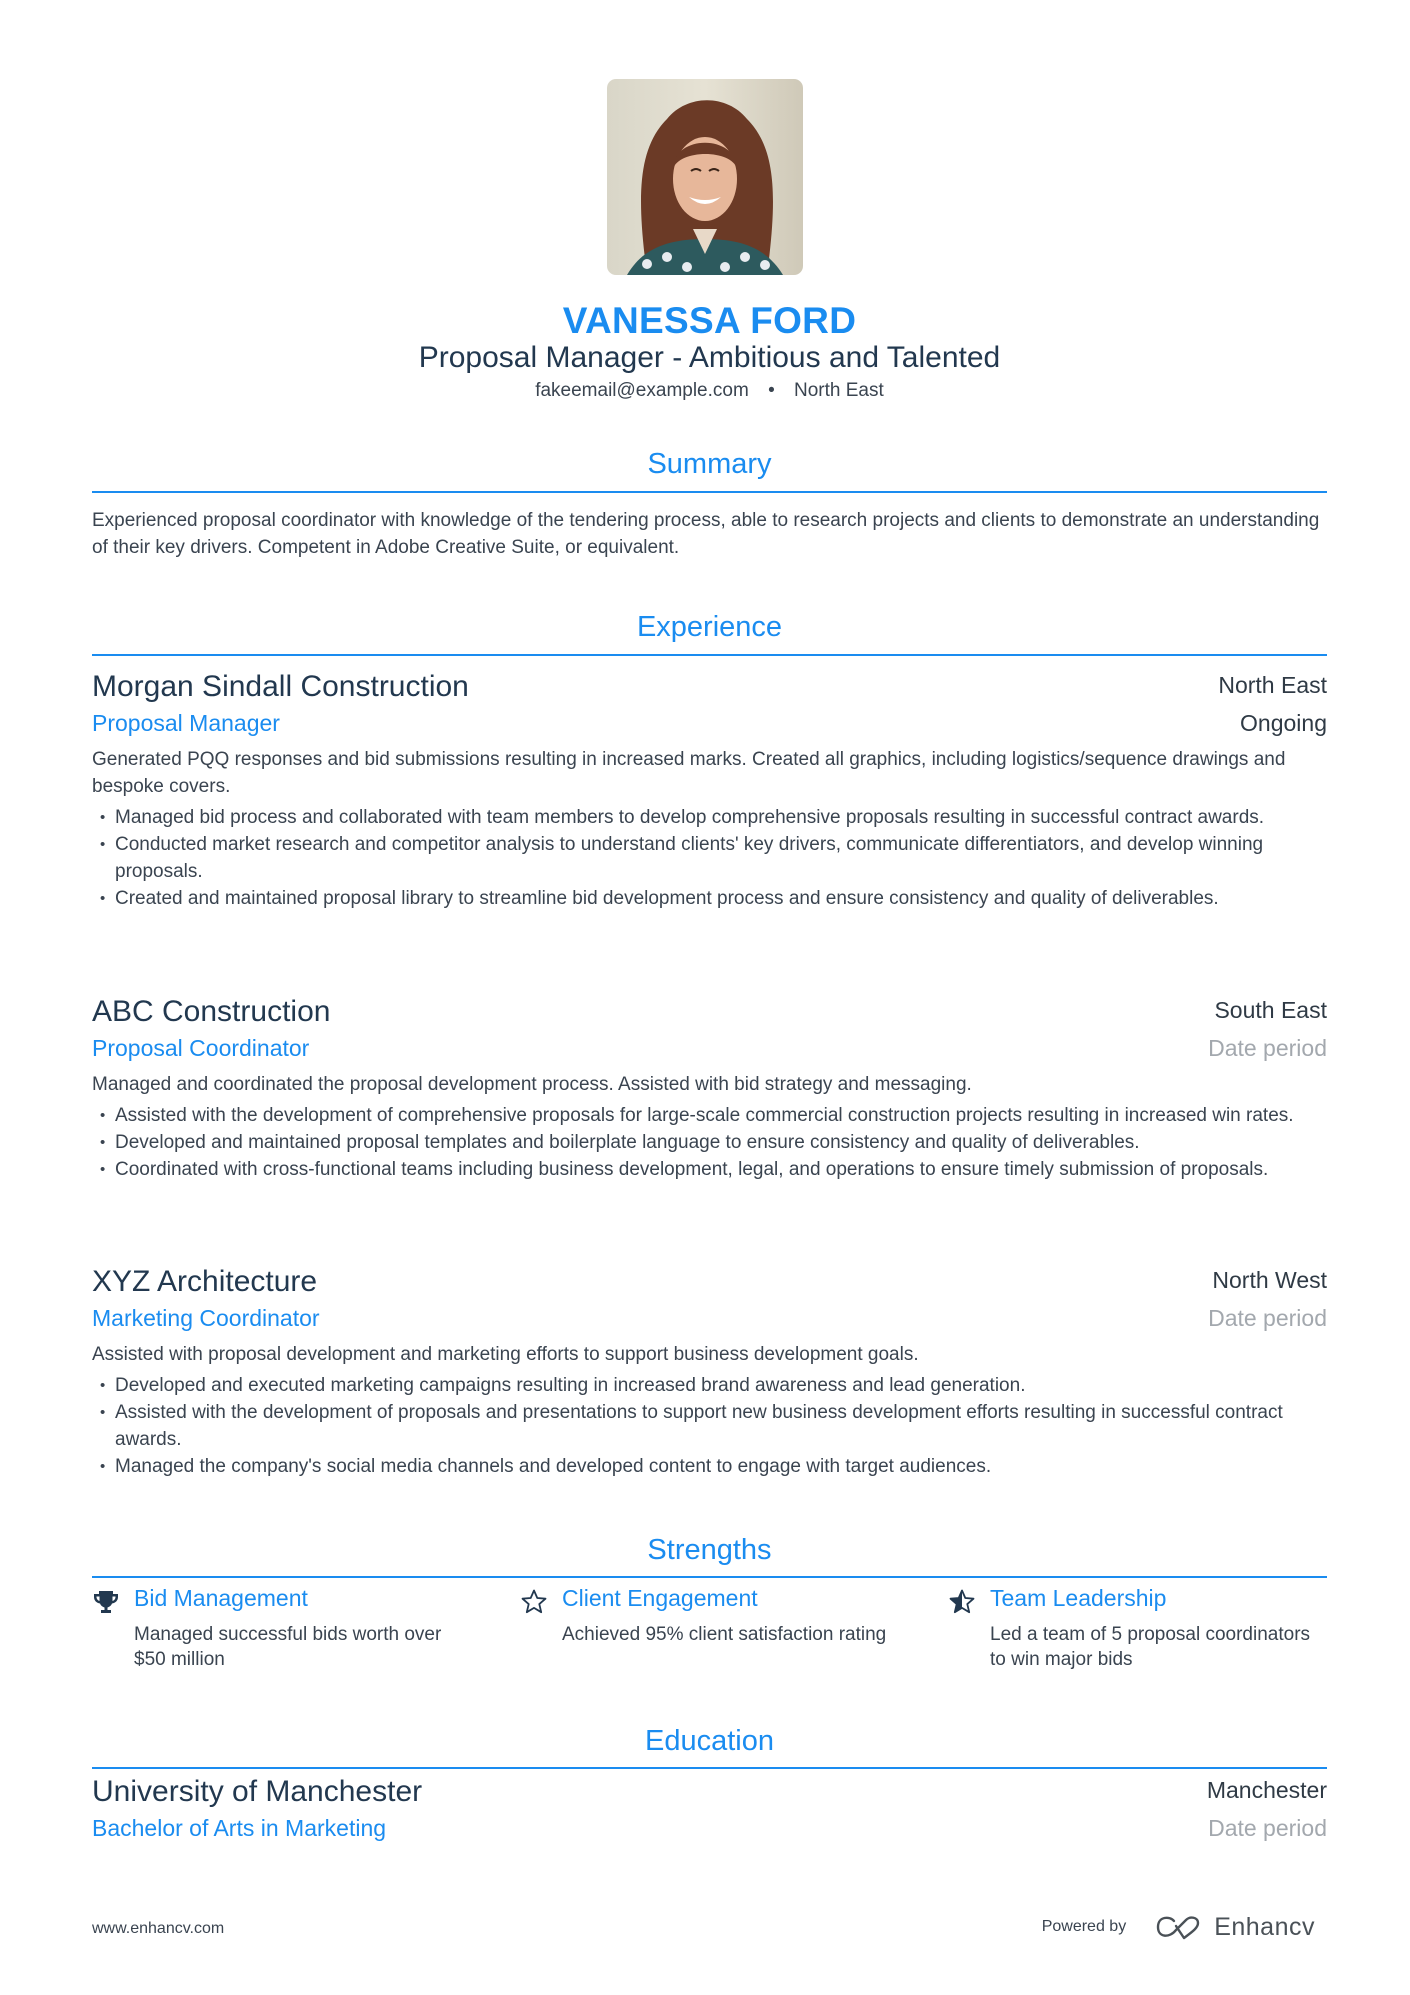  Describe the element at coordinates (709, 1741) in the screenshot. I see `education-heading: Education` at that location.